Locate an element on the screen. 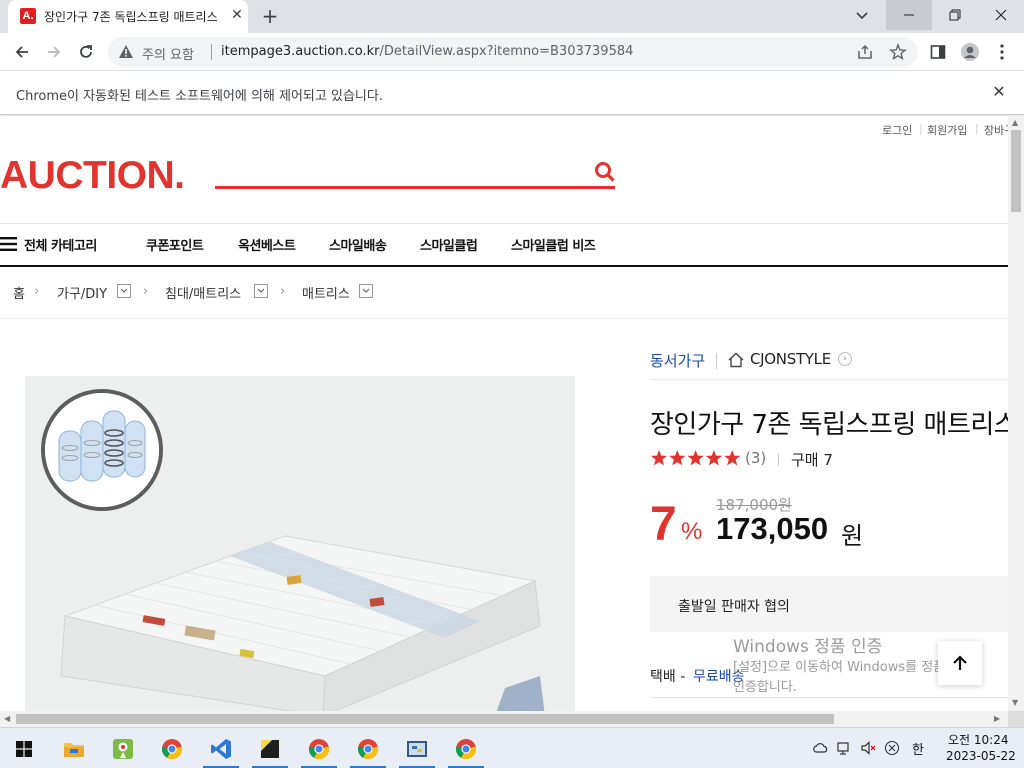 The width and height of the screenshot is (1024, 768). browser-tab: A. 장인가구 7존 독립스프링 매트리스 ✕ is located at coordinates (128, 16).